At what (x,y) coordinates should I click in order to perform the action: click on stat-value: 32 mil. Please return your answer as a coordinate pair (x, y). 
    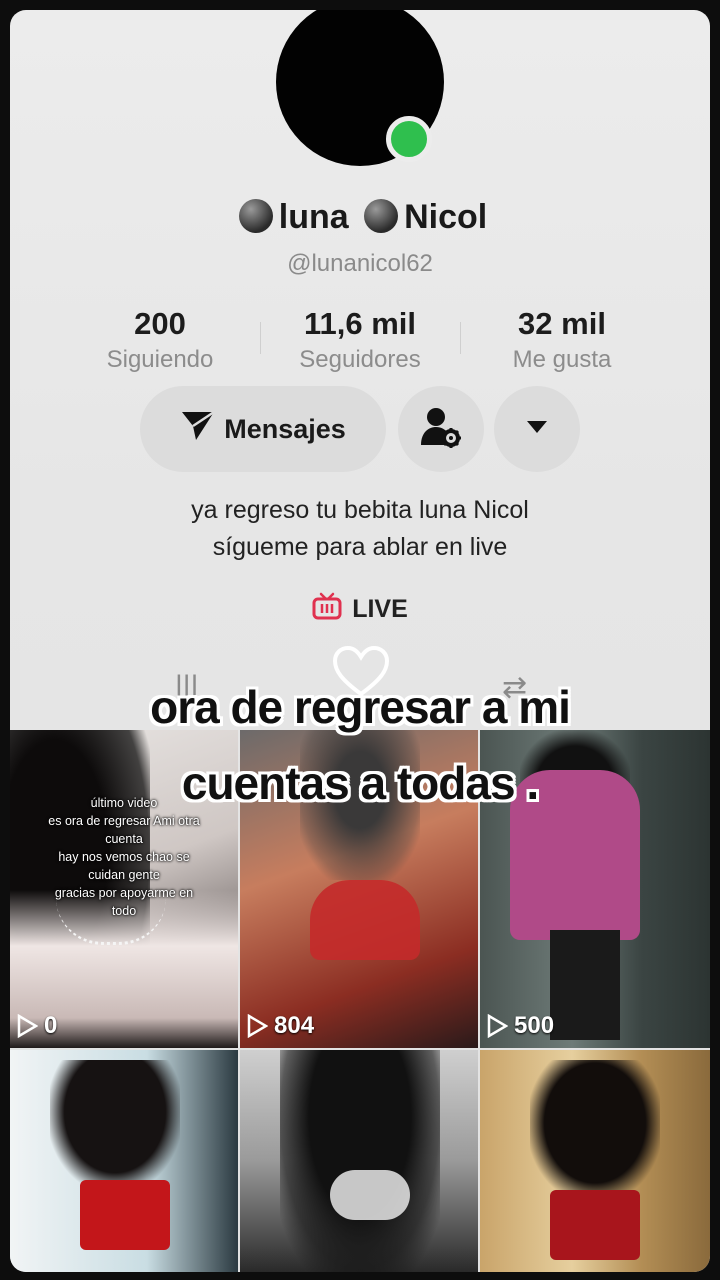
    Looking at the image, I should click on (562, 323).